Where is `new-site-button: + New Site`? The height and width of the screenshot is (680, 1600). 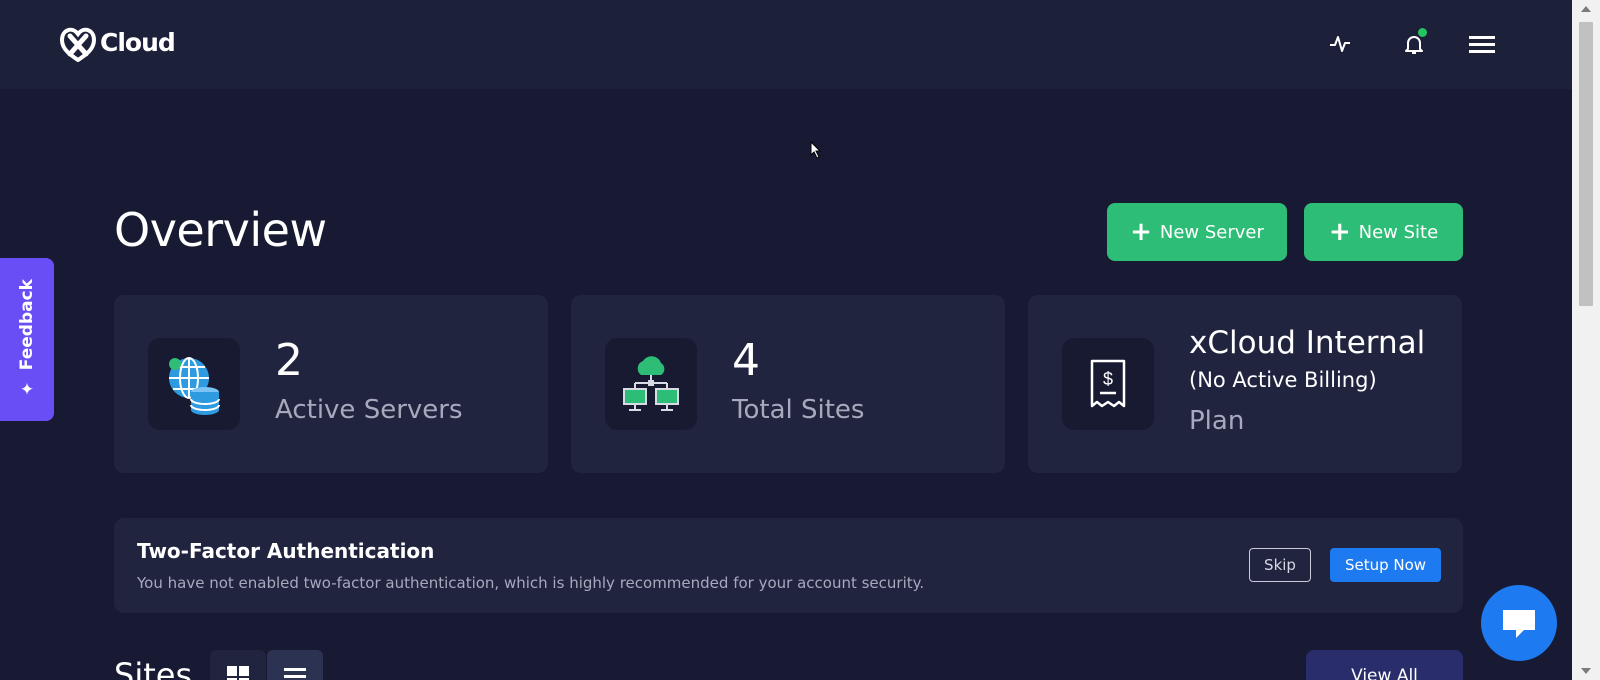
new-site-button: + New Site is located at coordinates (1383, 232).